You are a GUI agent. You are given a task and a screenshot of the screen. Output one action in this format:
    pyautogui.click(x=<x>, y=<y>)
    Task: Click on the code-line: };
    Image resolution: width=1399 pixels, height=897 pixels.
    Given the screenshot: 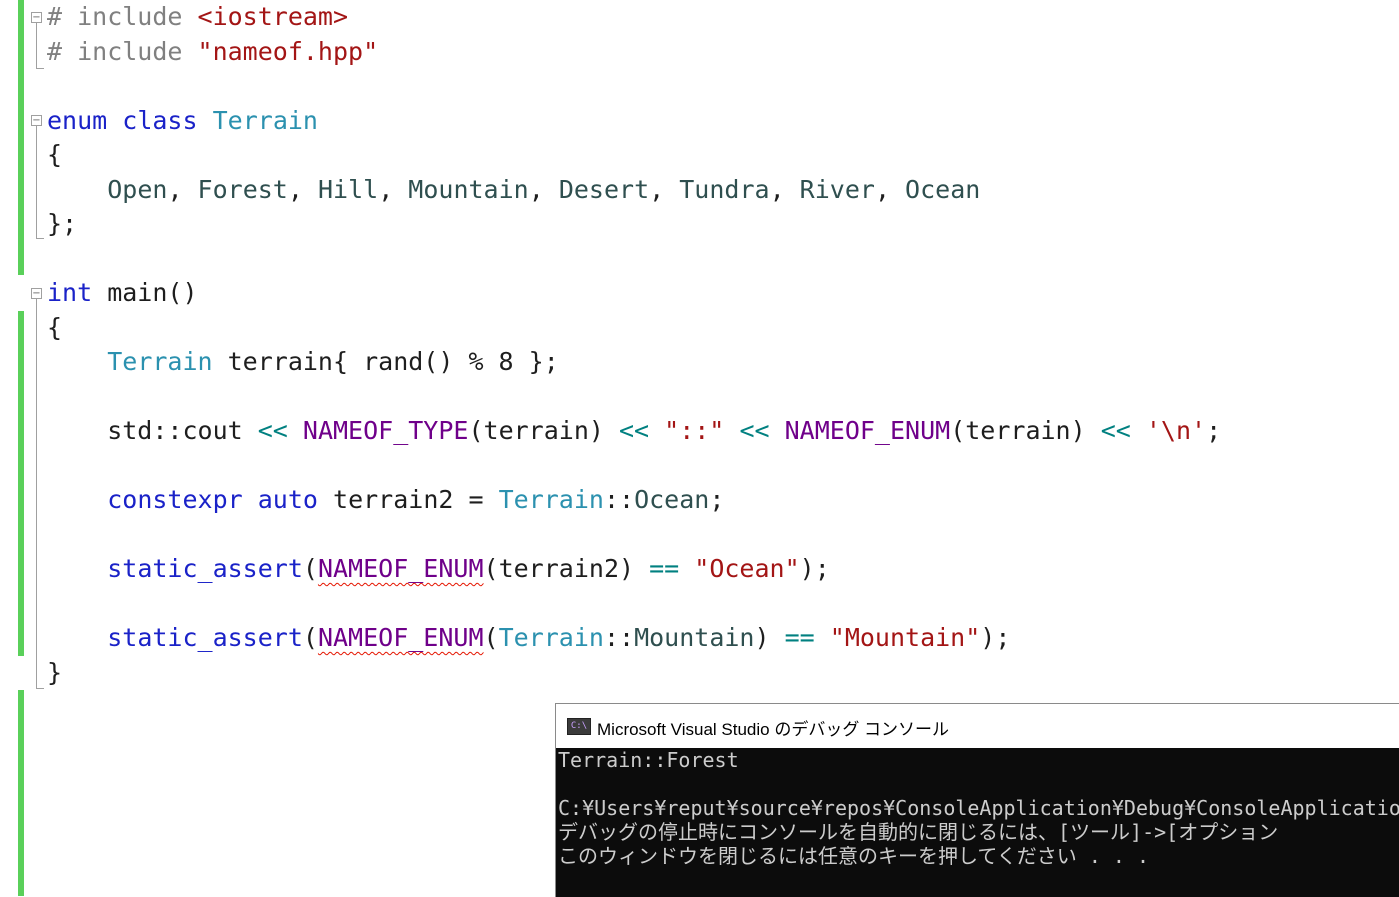 What is the action you would take?
    pyautogui.click(x=62, y=224)
    